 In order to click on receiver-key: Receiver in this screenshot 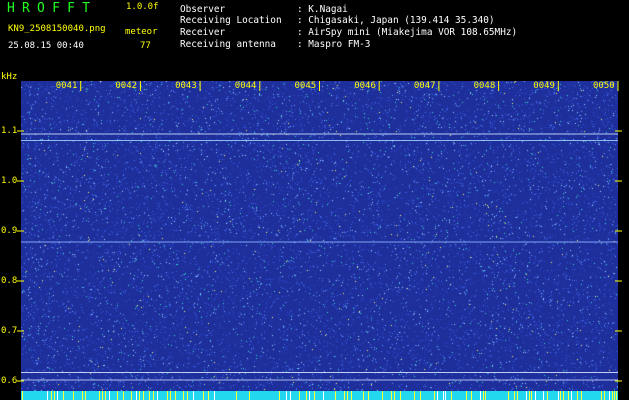, I will do `click(203, 32)`.